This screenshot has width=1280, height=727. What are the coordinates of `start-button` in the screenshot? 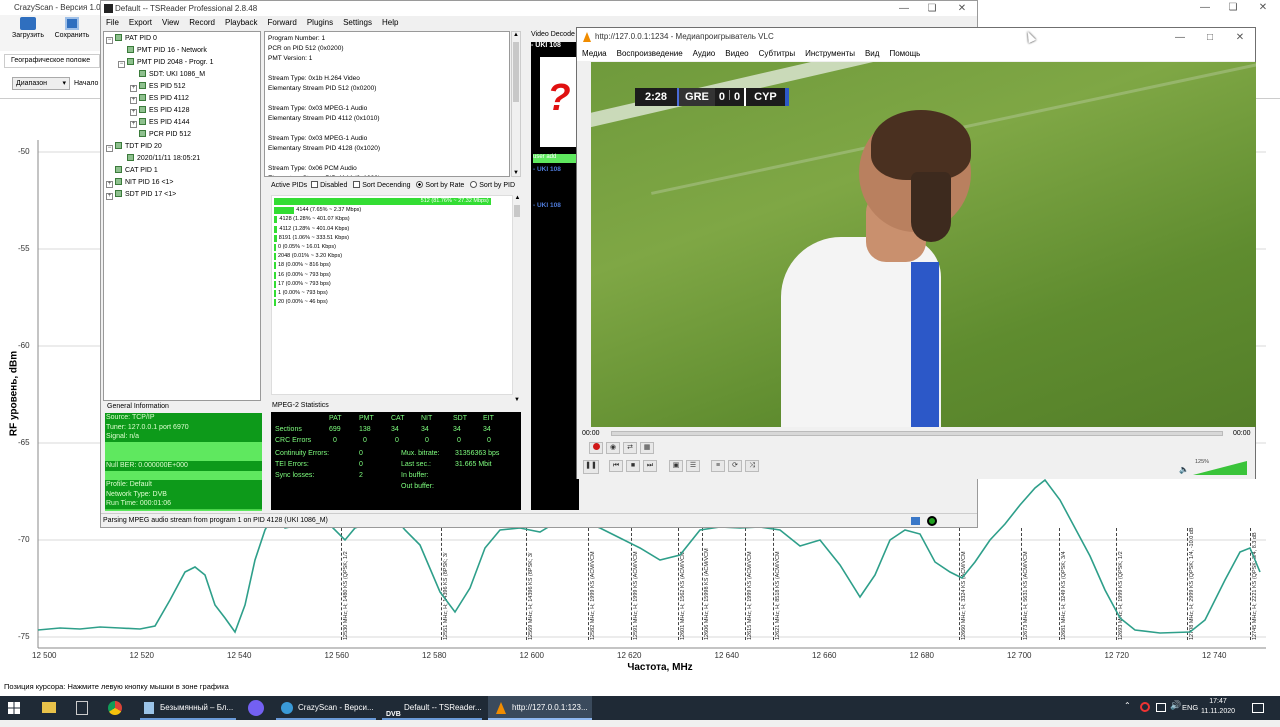 It's located at (14, 708).